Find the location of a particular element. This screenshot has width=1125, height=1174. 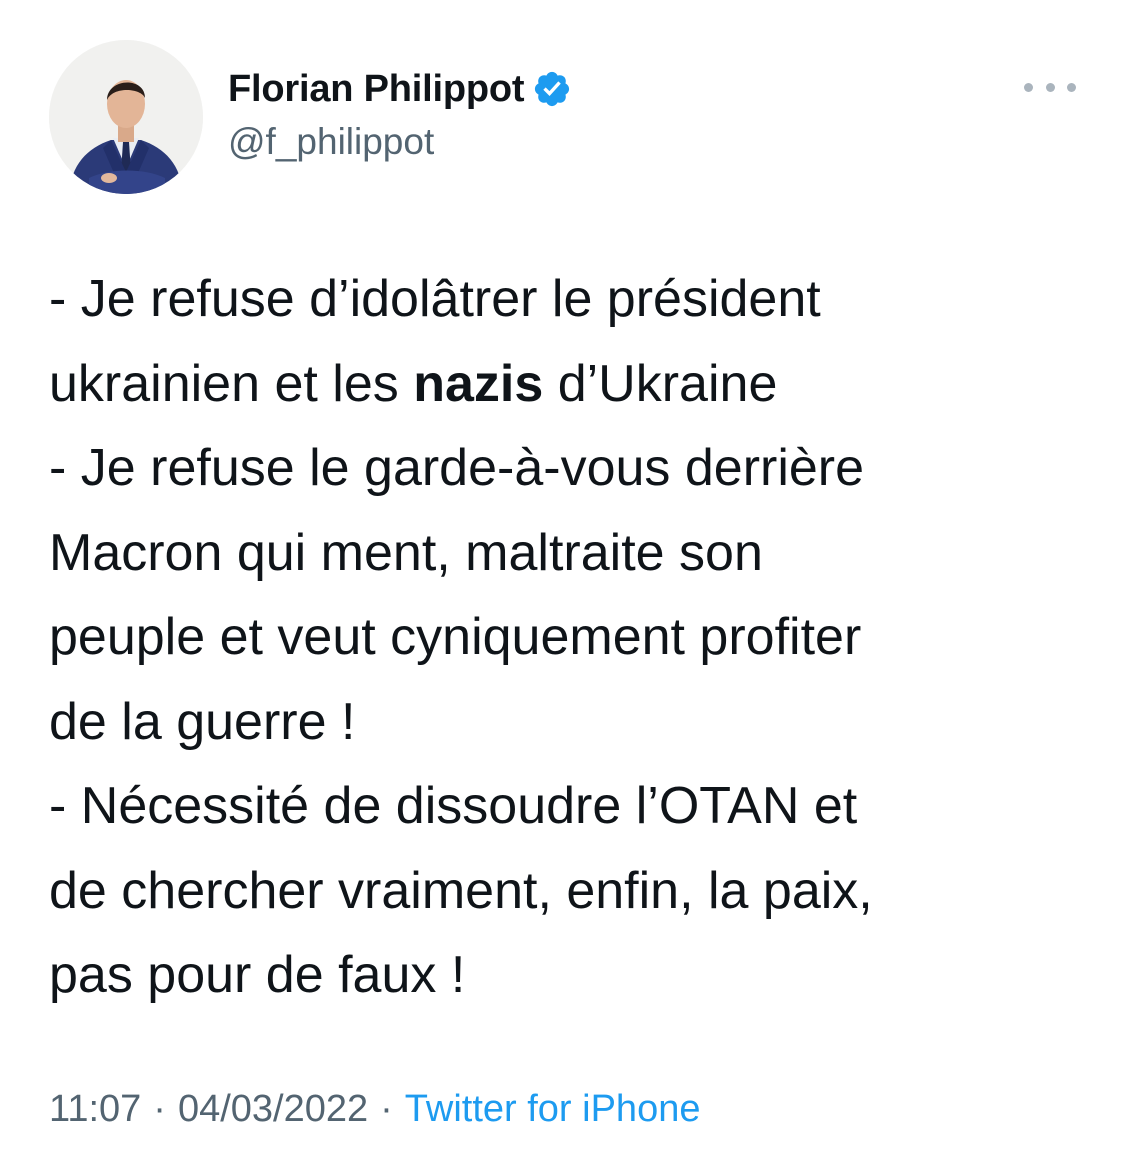

tweet-line: - Nécessité de dissoudre l’OTAN et is located at coordinates (574, 806).